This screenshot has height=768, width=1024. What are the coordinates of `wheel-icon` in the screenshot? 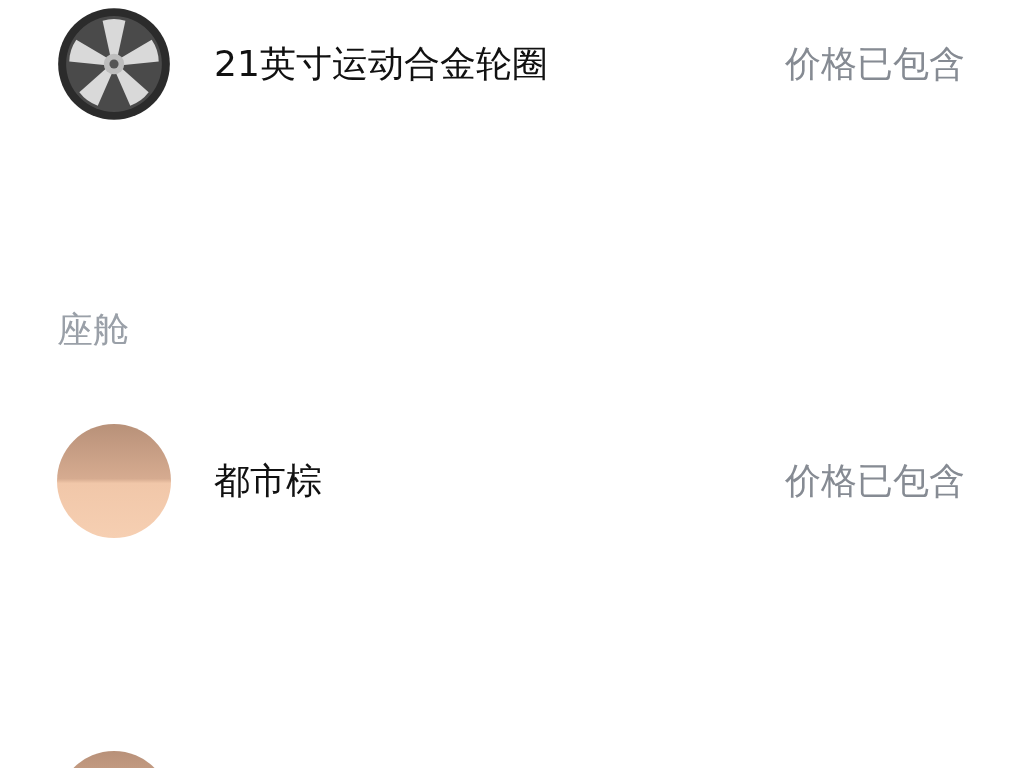 It's located at (114, 64).